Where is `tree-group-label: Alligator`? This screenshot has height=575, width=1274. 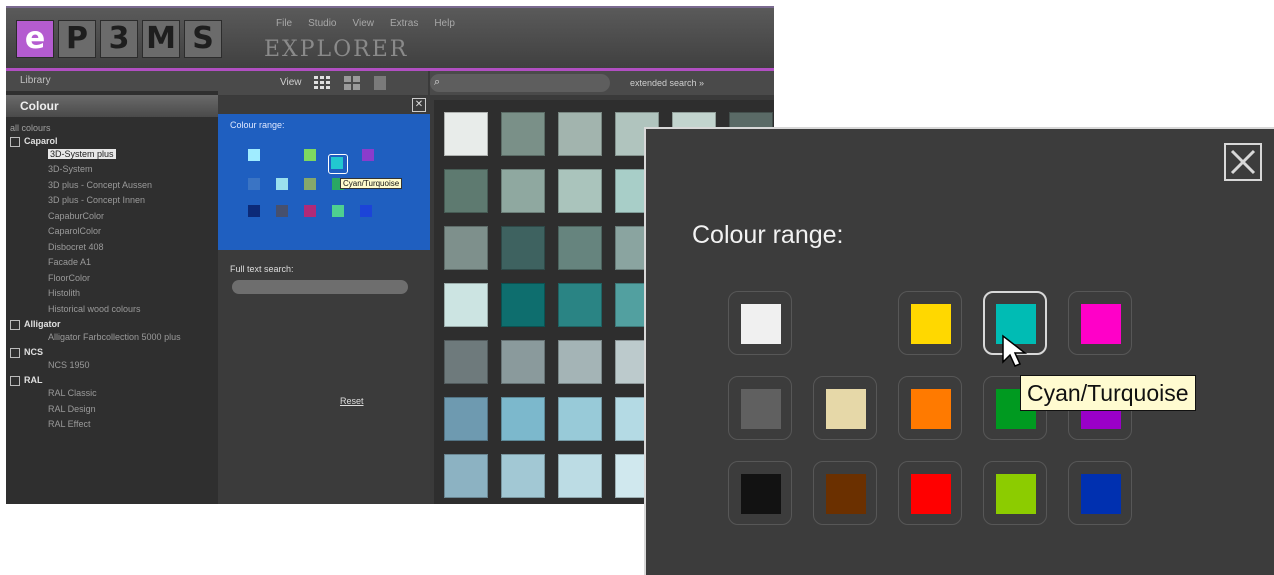 tree-group-label: Alligator is located at coordinates (114, 324).